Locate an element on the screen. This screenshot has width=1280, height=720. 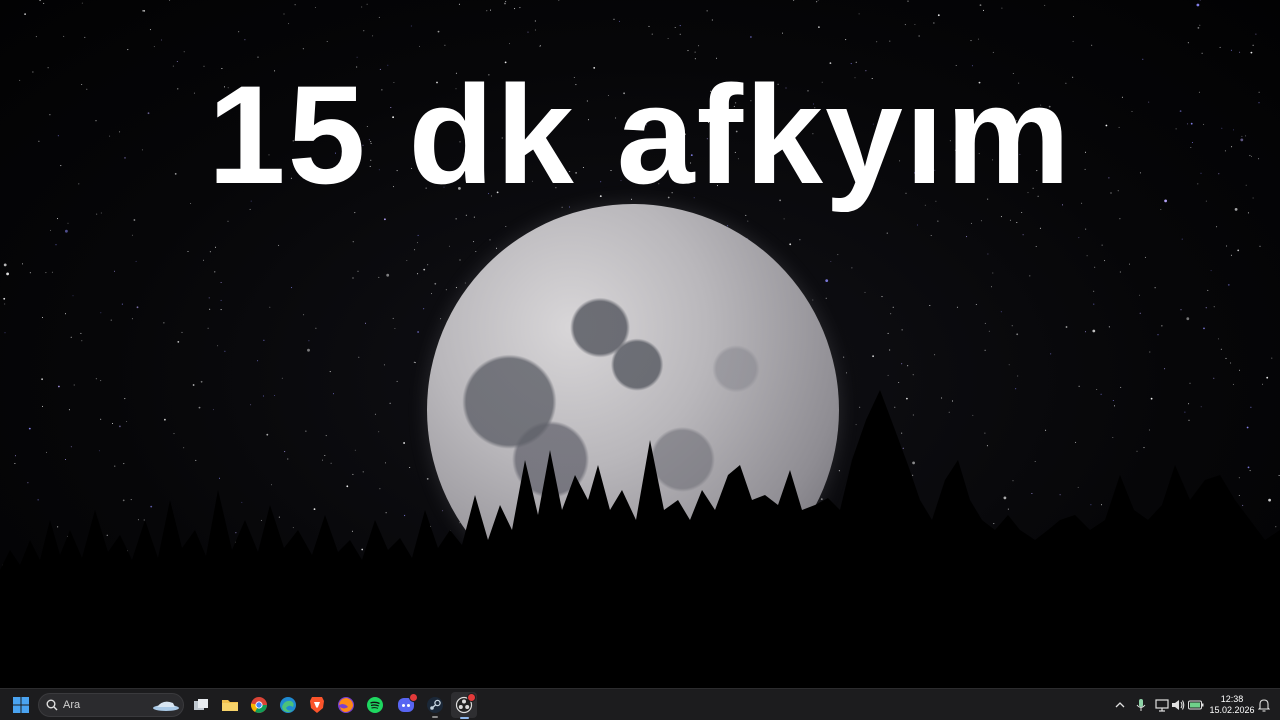
edge-button is located at coordinates (288, 705).